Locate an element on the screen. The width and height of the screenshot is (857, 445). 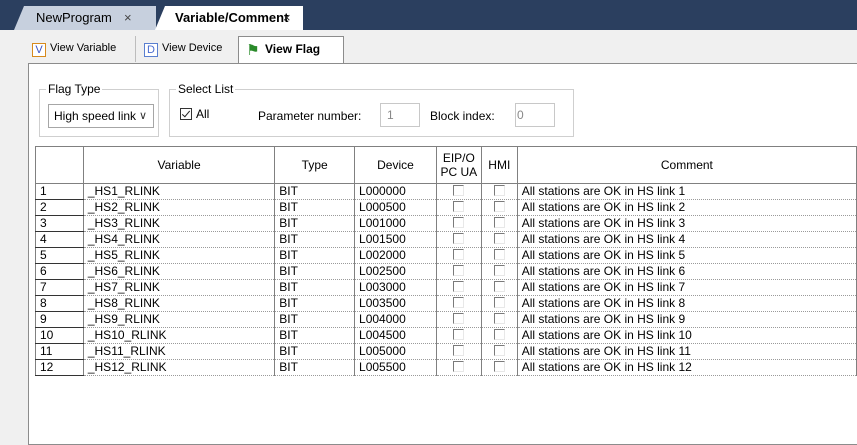
device-cell: L003000 is located at coordinates (395, 287).